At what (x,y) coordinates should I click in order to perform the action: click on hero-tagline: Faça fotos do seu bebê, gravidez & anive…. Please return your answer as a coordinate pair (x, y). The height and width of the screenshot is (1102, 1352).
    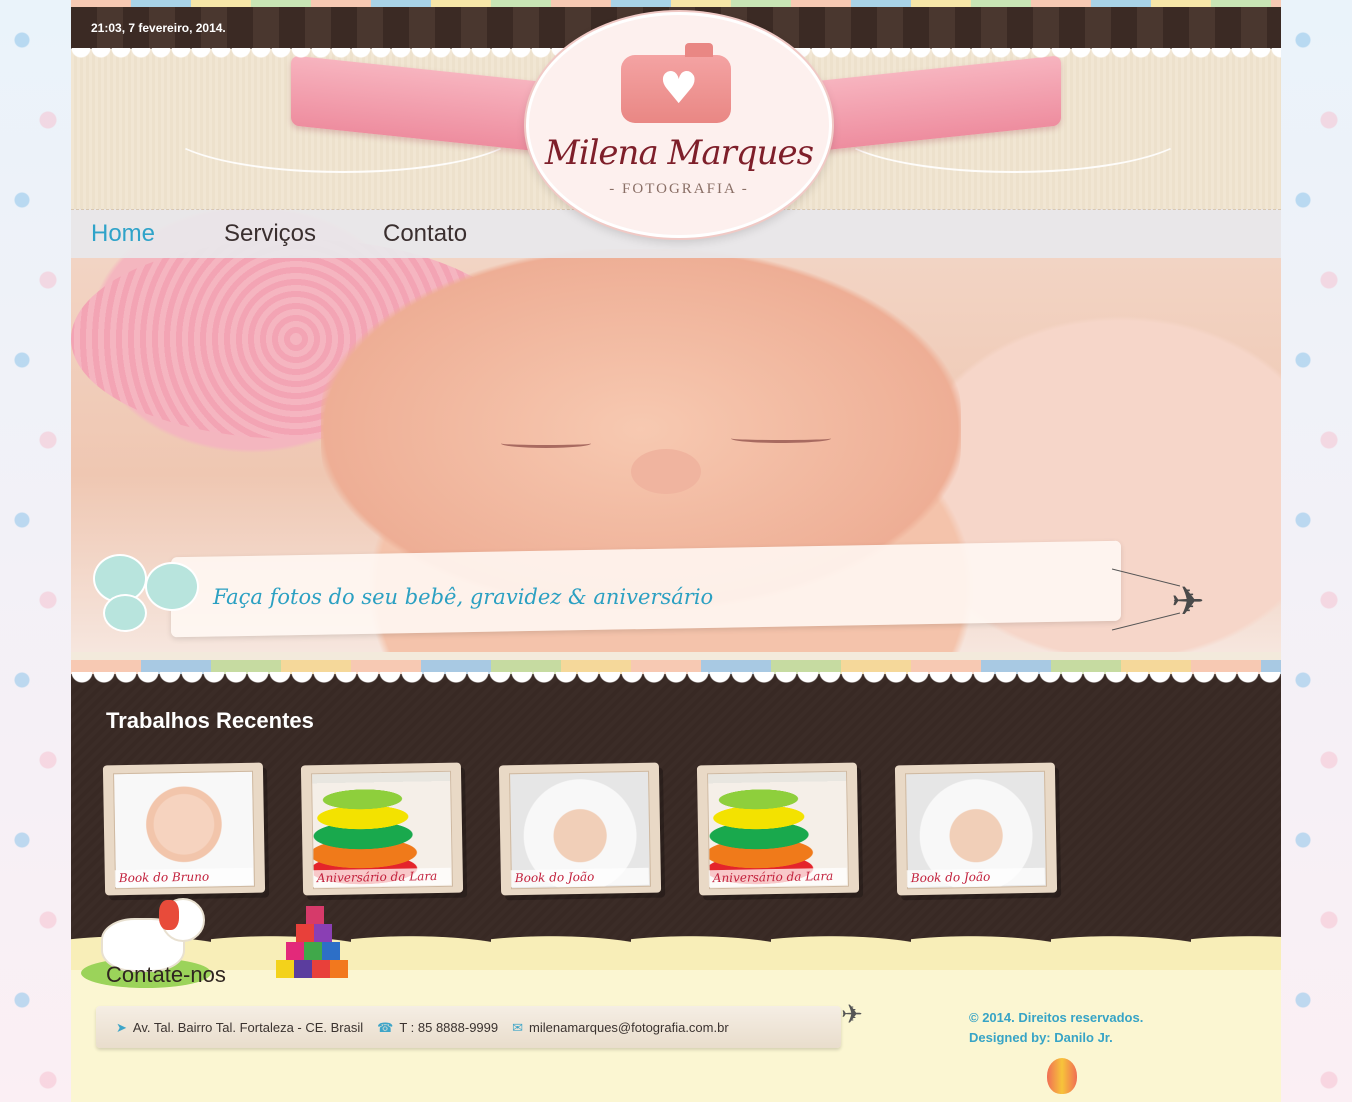
    Looking at the image, I should click on (463, 597).